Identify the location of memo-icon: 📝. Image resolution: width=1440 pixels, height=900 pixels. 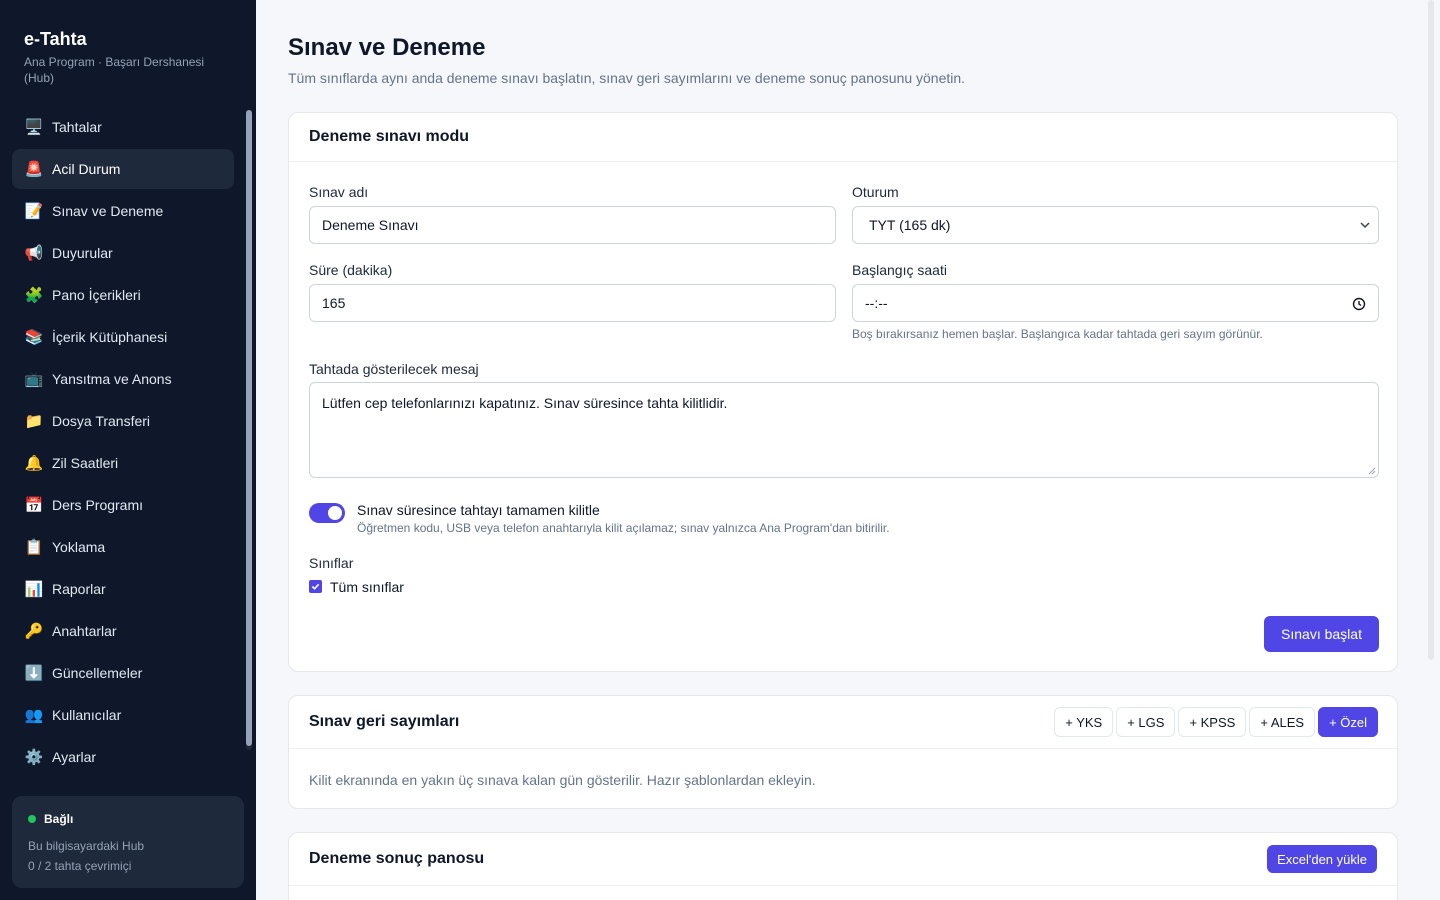
(34, 211).